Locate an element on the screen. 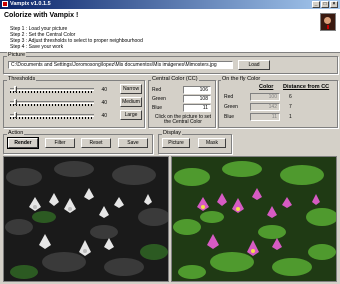  minimize-icon: _ is located at coordinates (316, 4).